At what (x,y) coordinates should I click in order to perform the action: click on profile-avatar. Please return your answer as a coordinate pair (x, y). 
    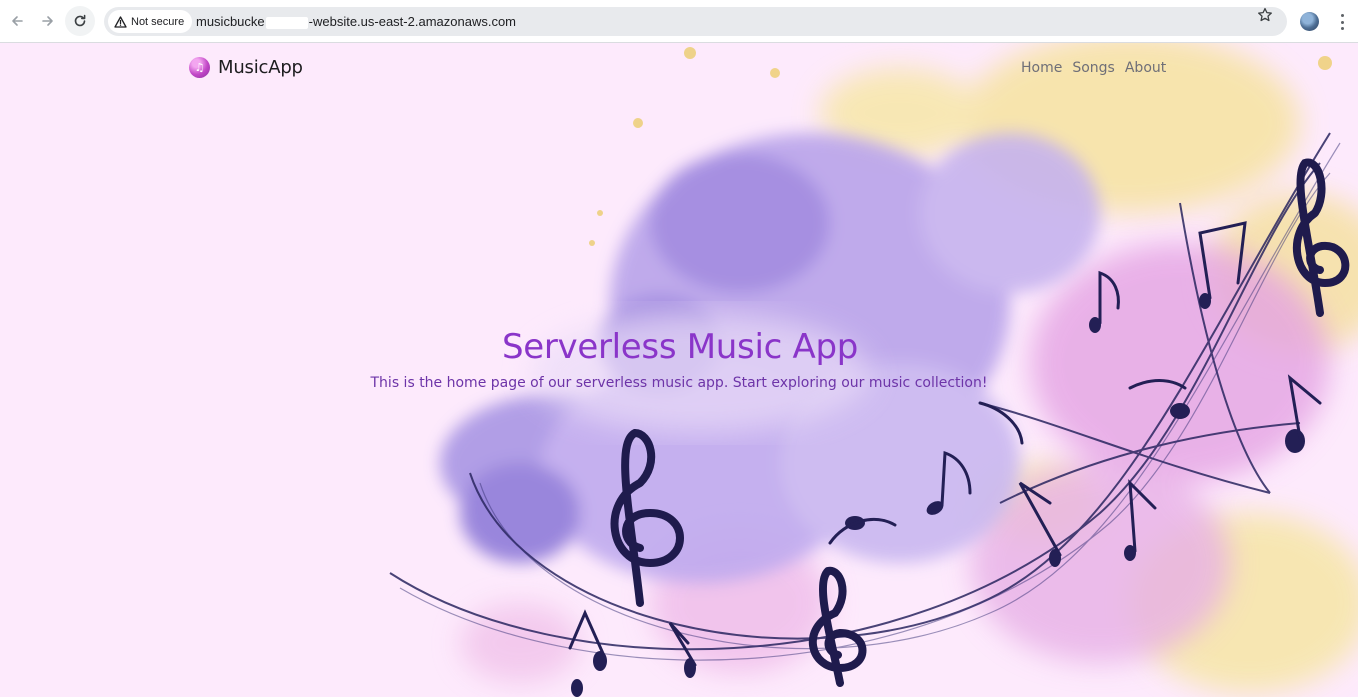
    Looking at the image, I should click on (1309, 21).